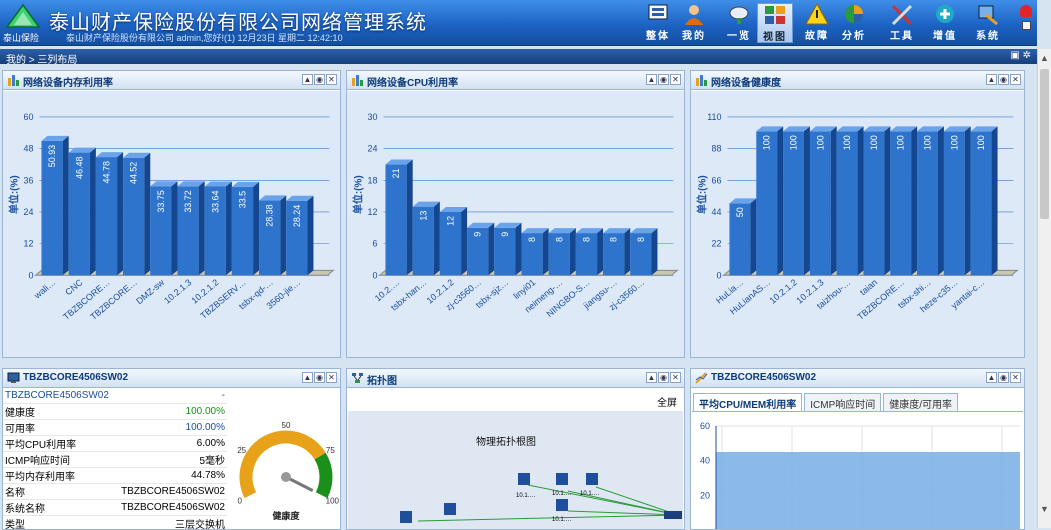 The width and height of the screenshot is (1051, 530). I want to click on detail-row: 健康度 100.00%, so click(115, 411).